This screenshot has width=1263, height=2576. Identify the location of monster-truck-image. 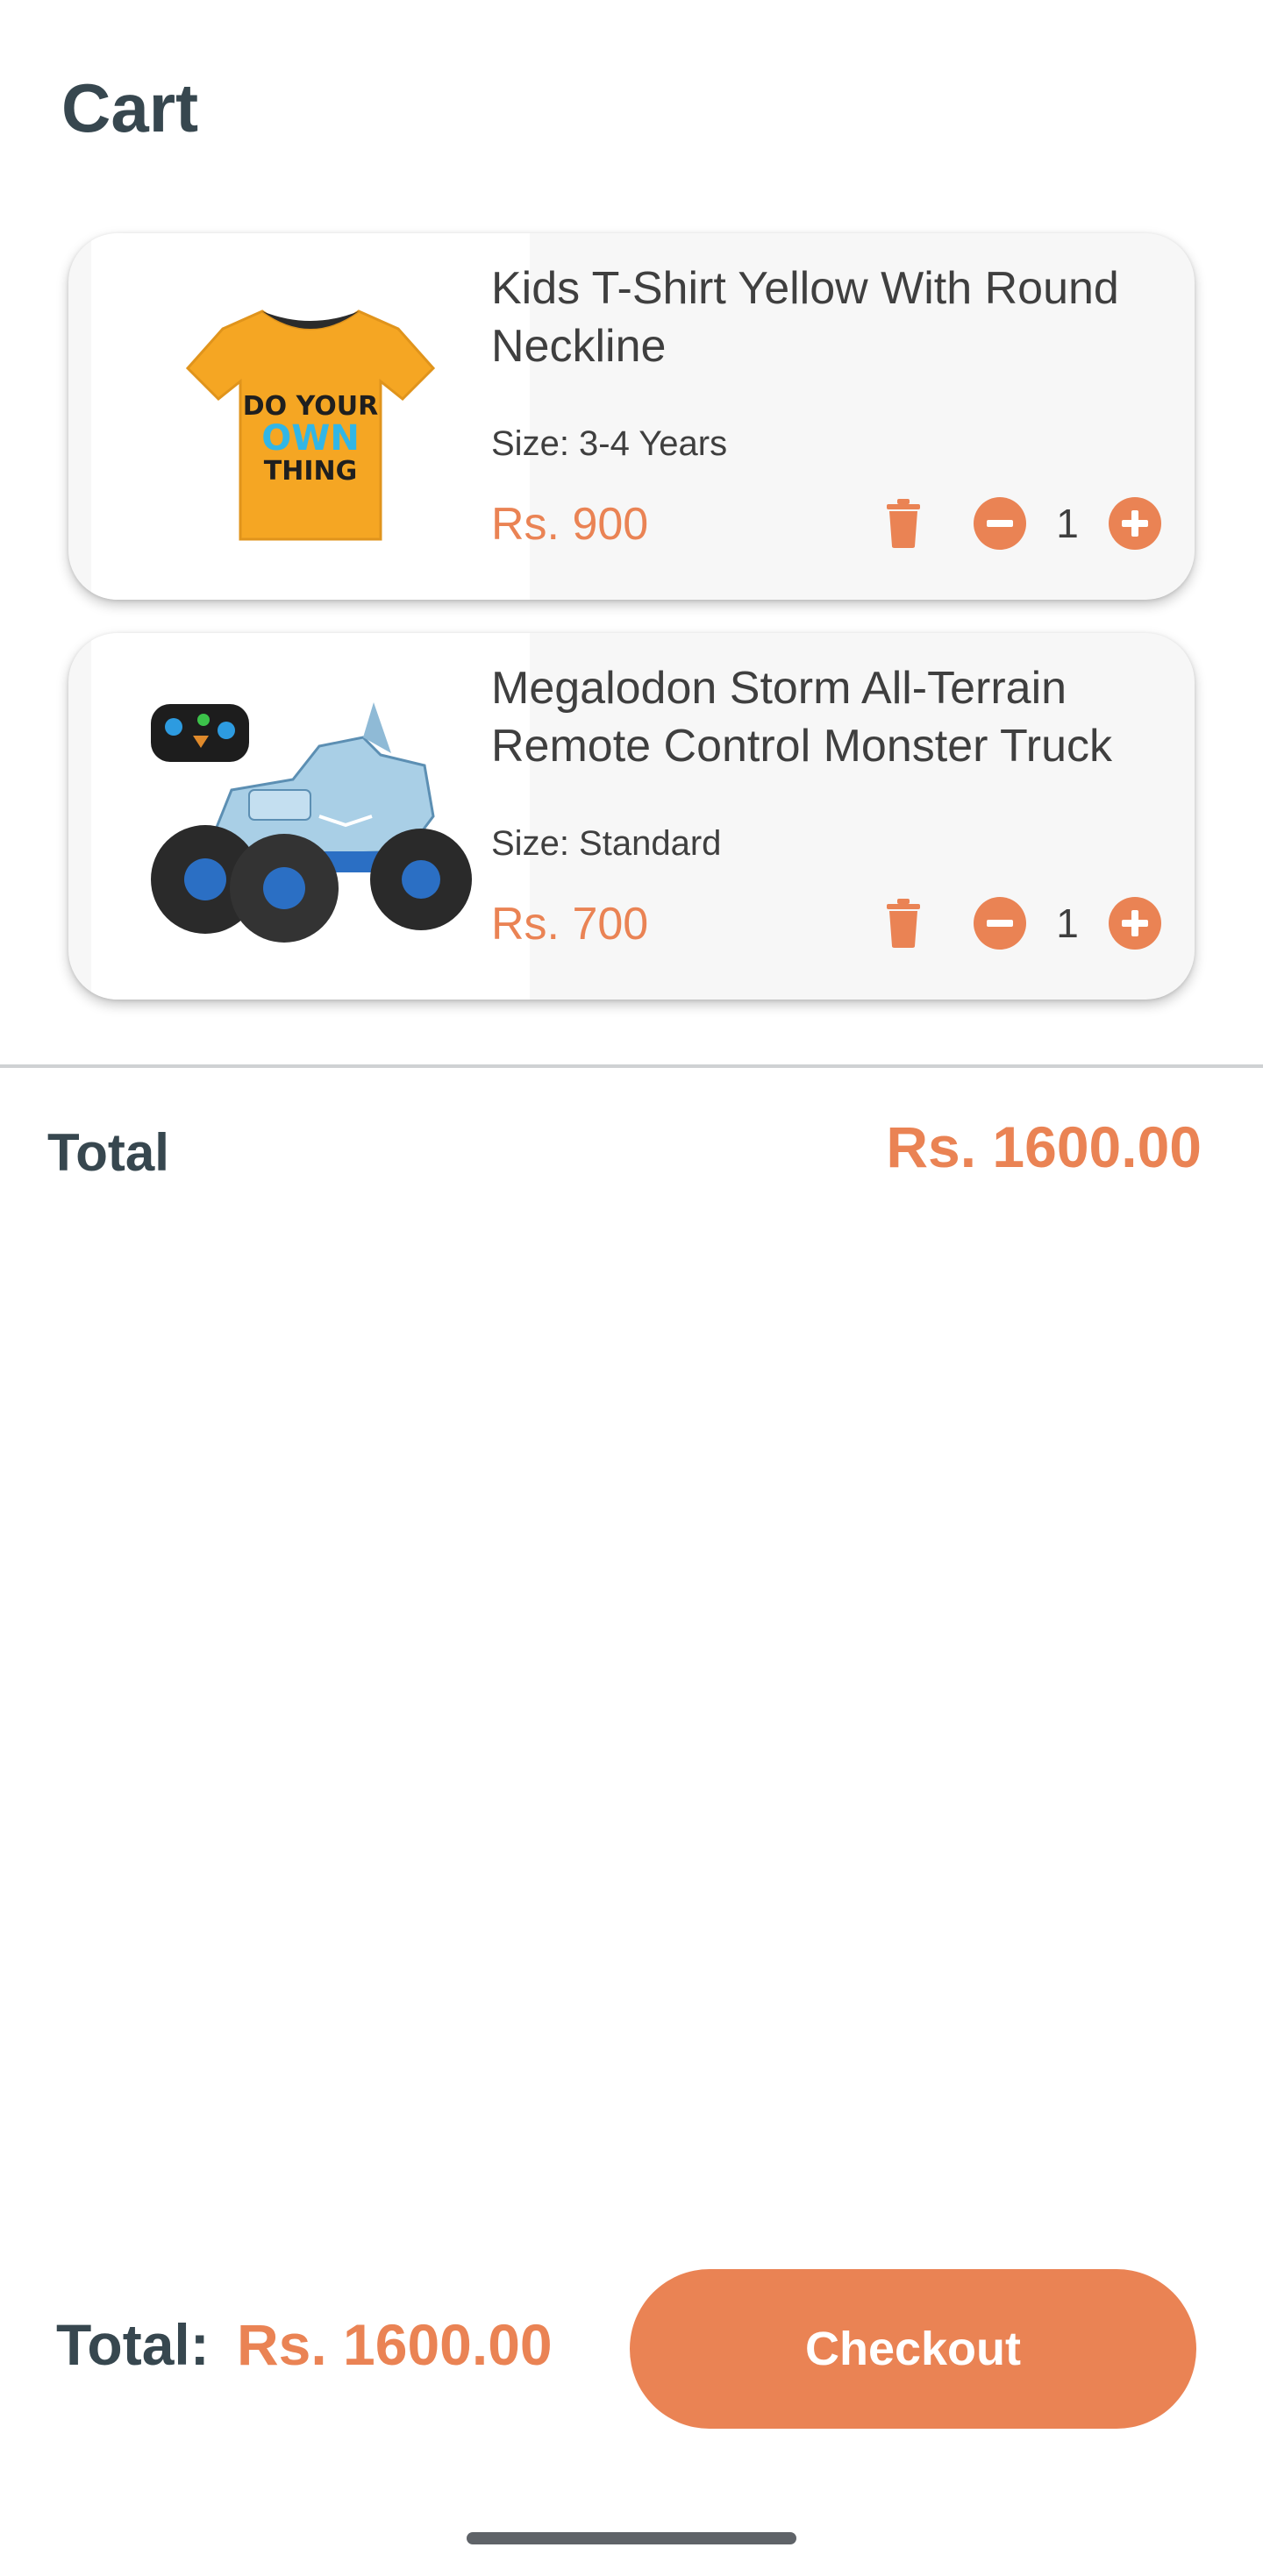
(311, 822).